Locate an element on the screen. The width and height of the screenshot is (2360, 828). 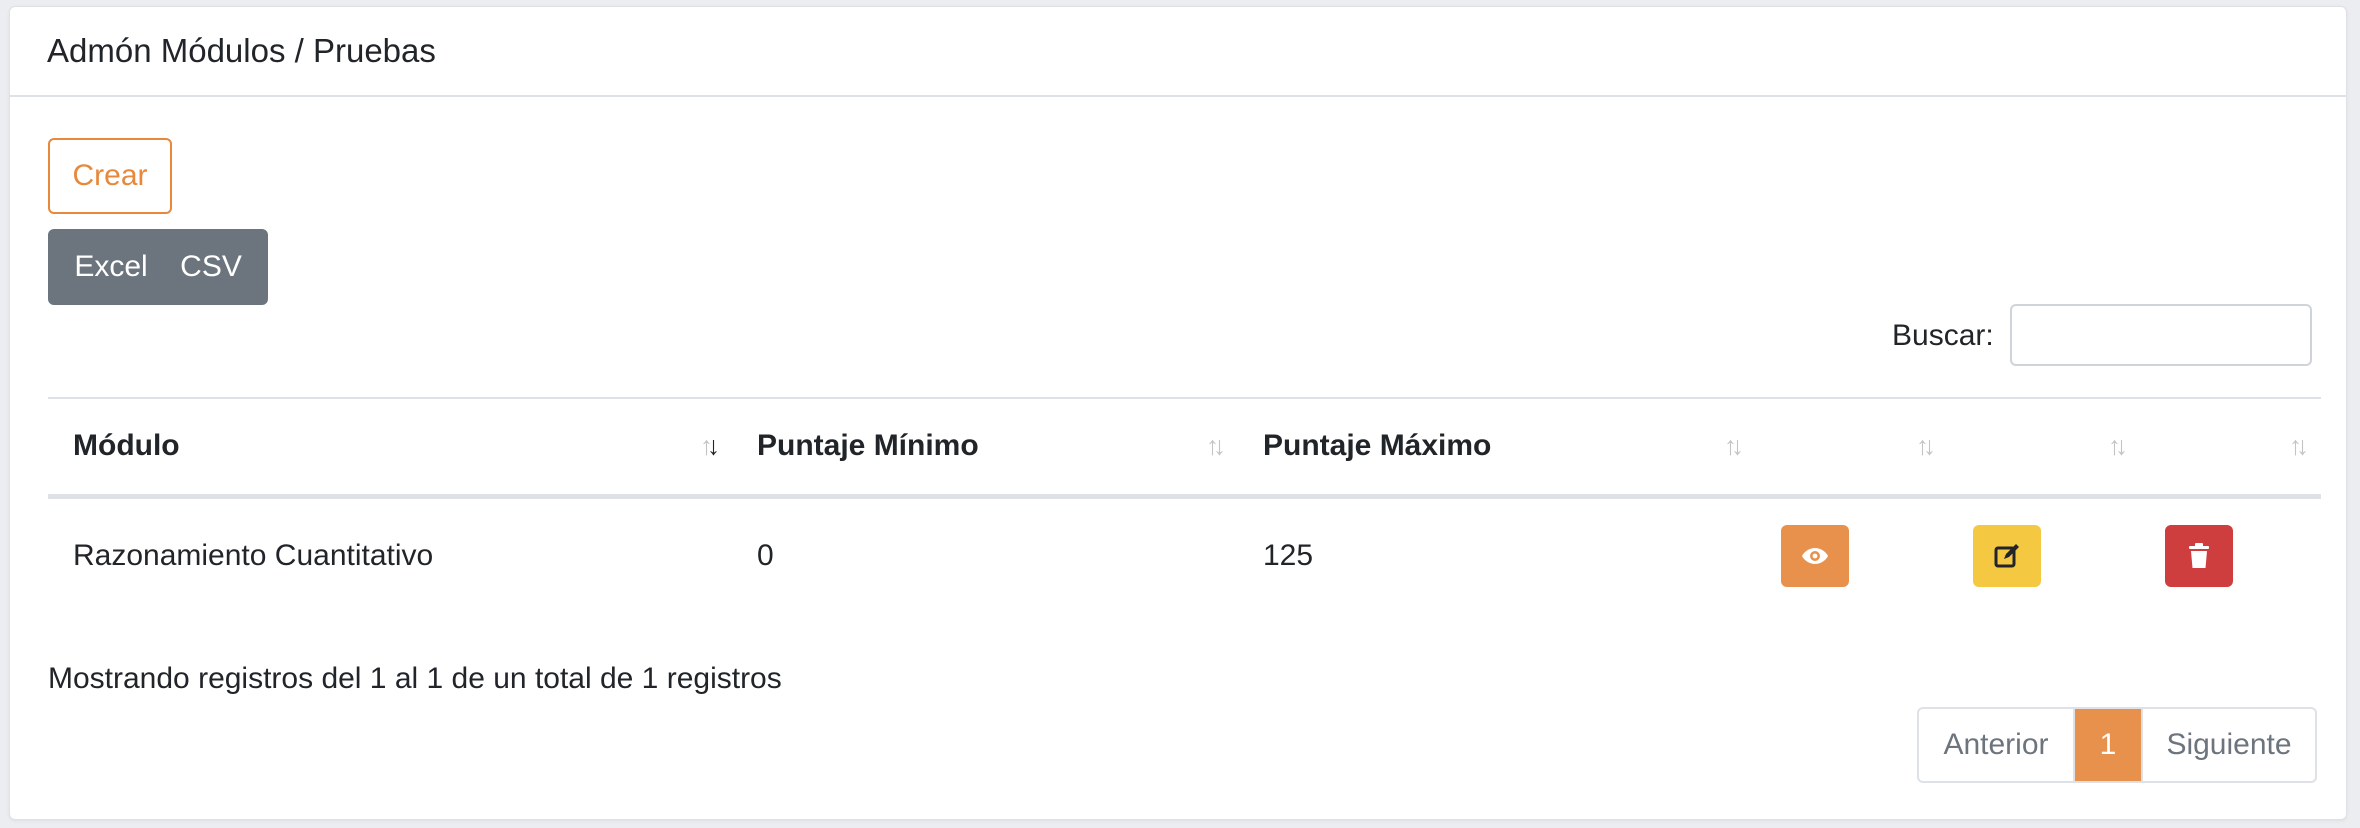
page-title: Admón Módulos / Pruebas is located at coordinates (1178, 52).